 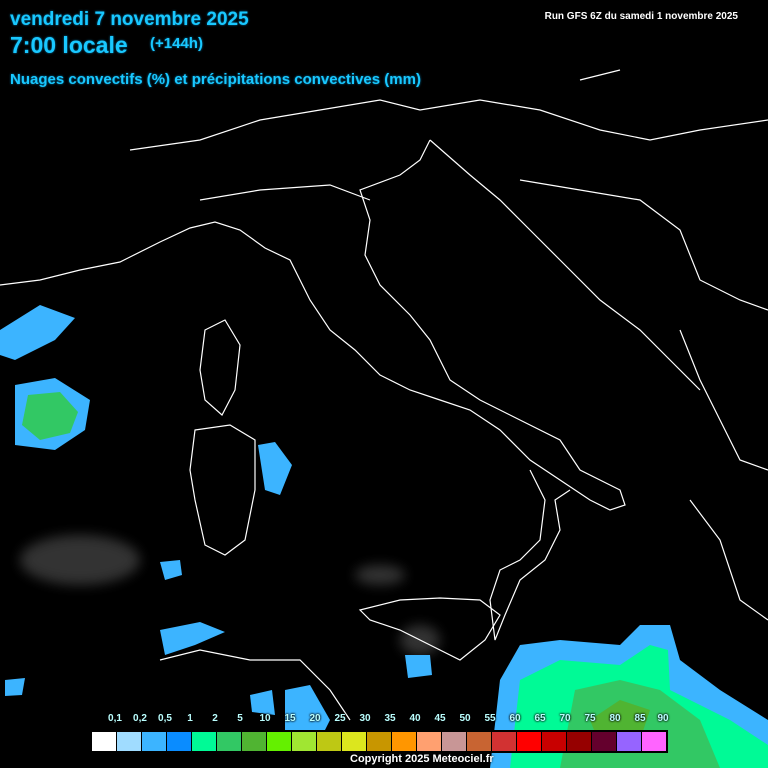 I want to click on legend-label: 30, so click(x=365, y=718).